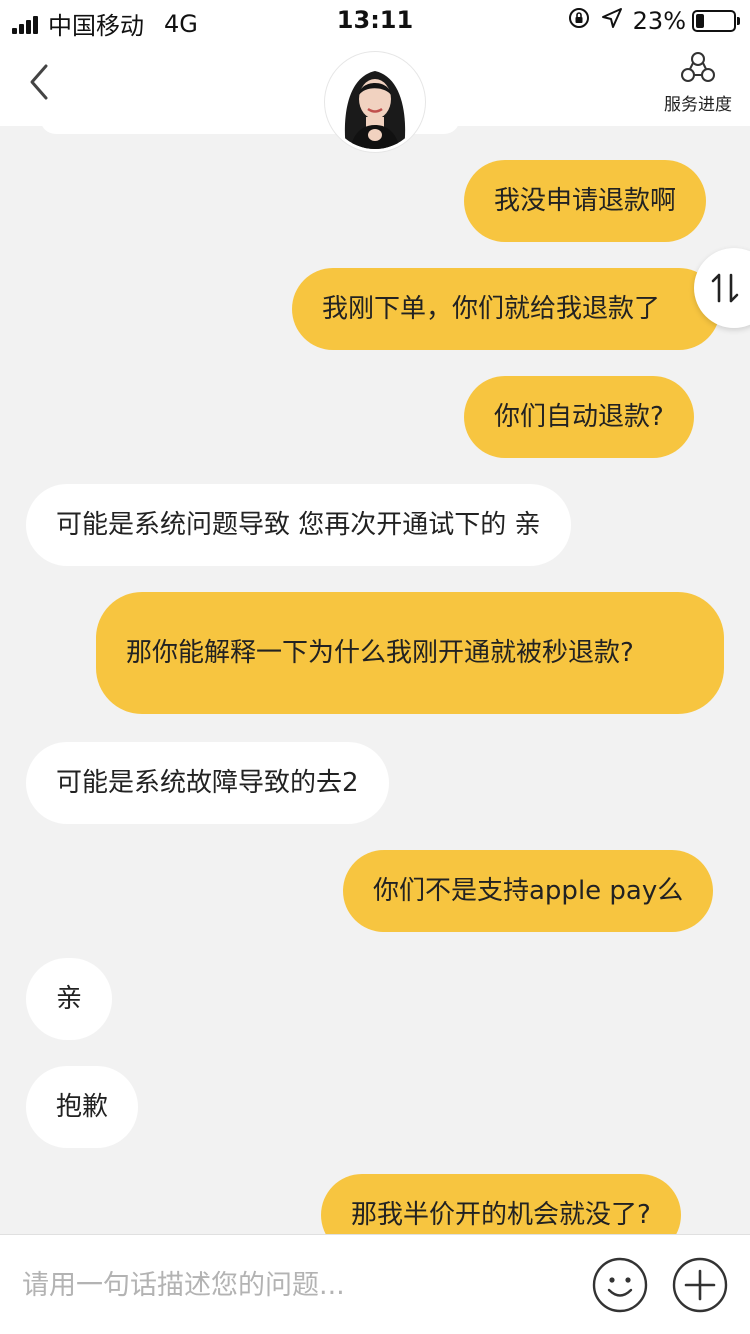 This screenshot has width=750, height=1334. I want to click on message-bubble-sent: 我刚下单，你们就给我退款了, so click(506, 309).